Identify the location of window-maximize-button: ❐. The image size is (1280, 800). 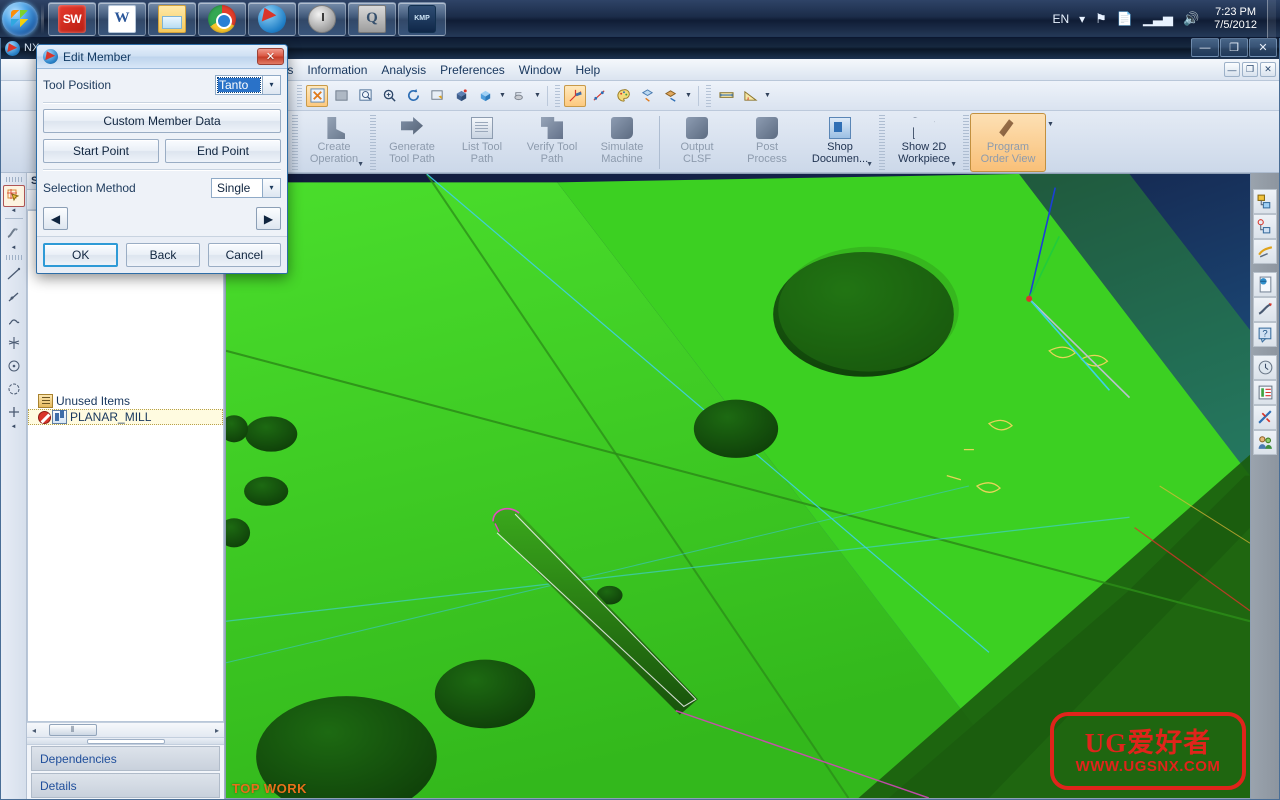
(1234, 47).